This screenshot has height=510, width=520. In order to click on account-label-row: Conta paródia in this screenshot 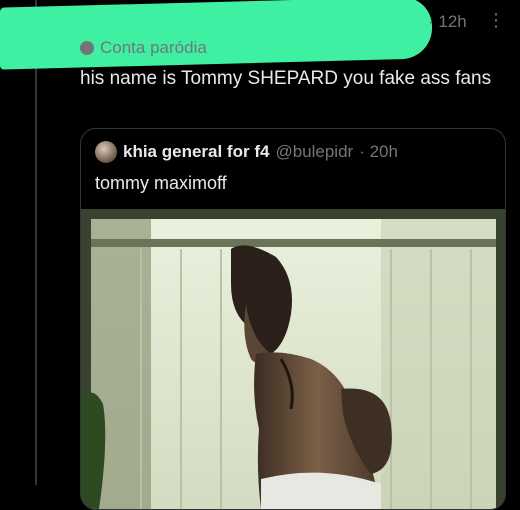, I will do `click(143, 48)`.